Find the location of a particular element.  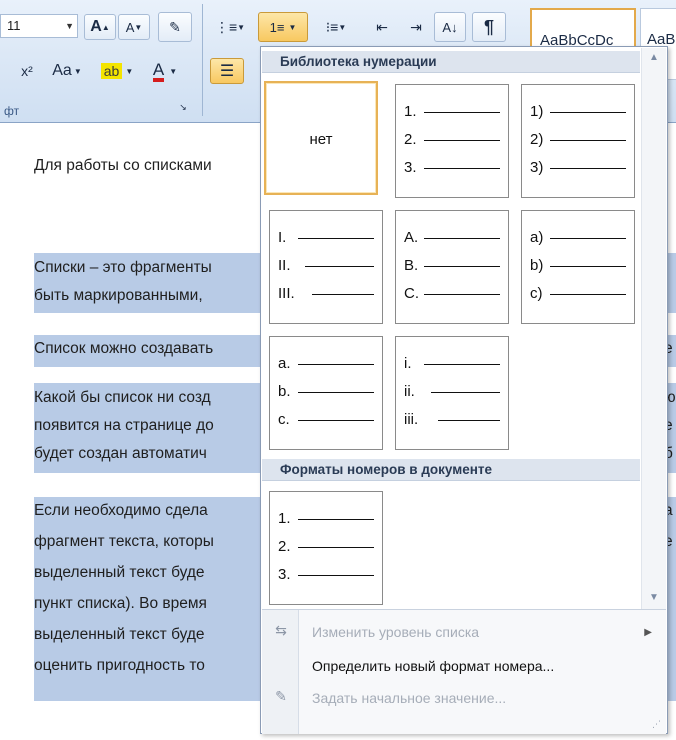

highlight-color-button: ab ▼ is located at coordinates (117, 71).